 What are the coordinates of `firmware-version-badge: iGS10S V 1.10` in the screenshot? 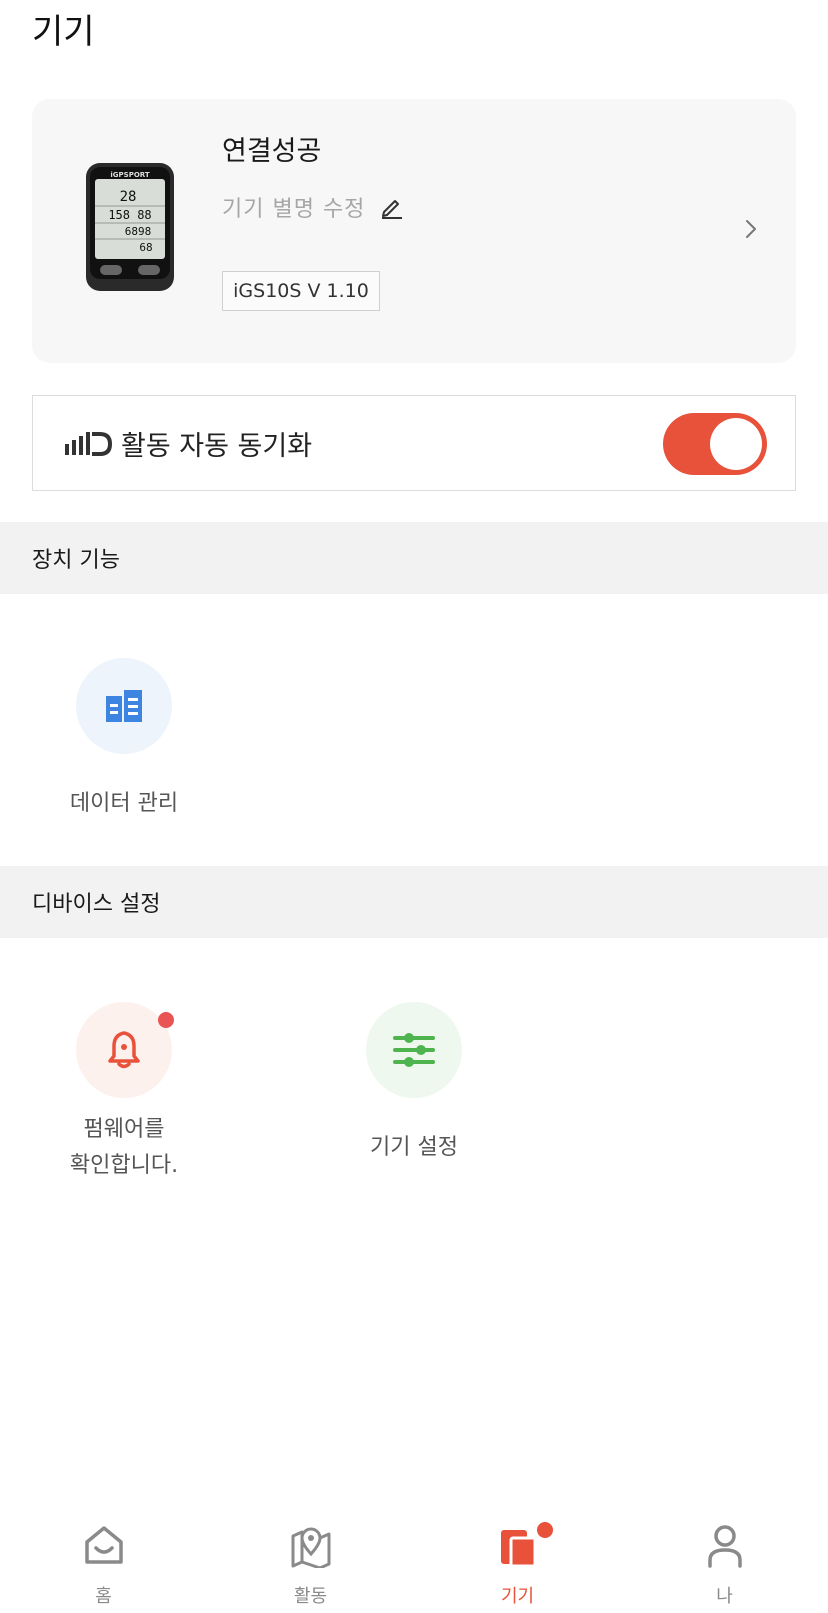 It's located at (301, 291).